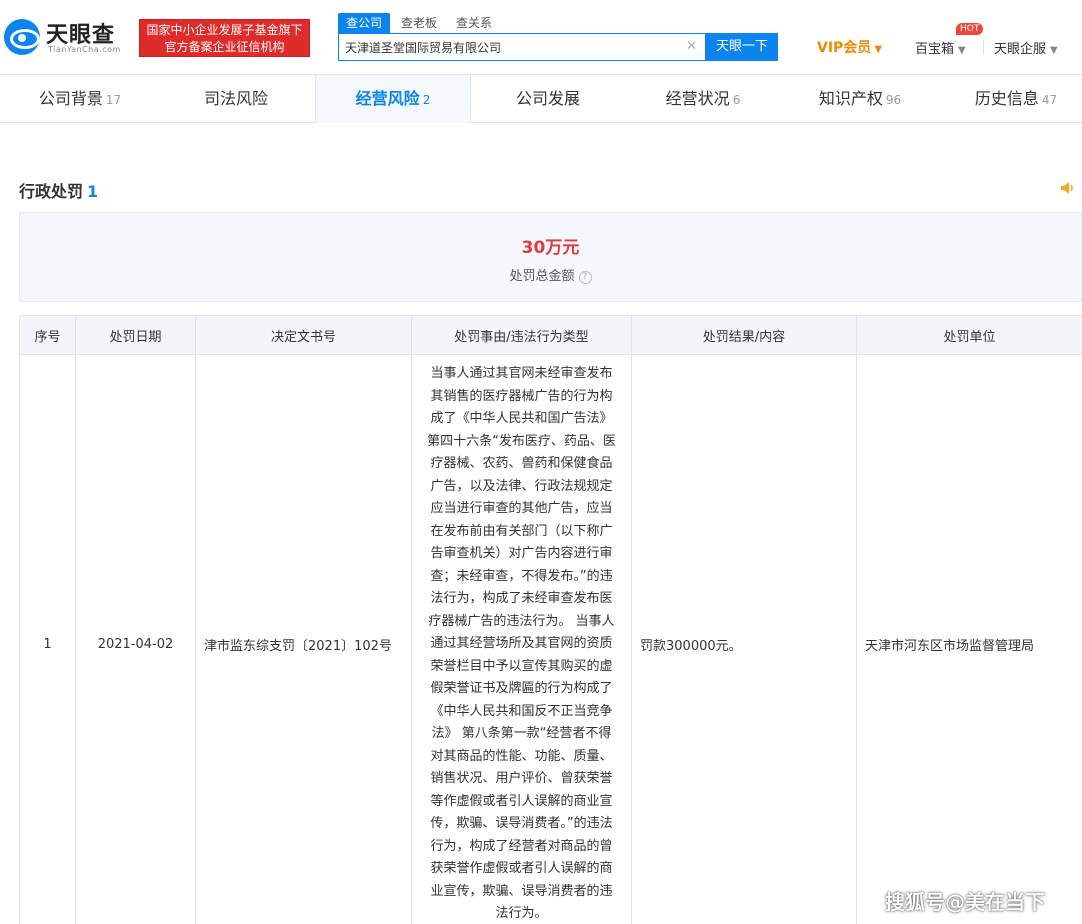 The height and width of the screenshot is (924, 1082). What do you see at coordinates (521, 463) in the screenshot?
I see `reason-line: 疗器械、农药、兽药和保健食品` at bounding box center [521, 463].